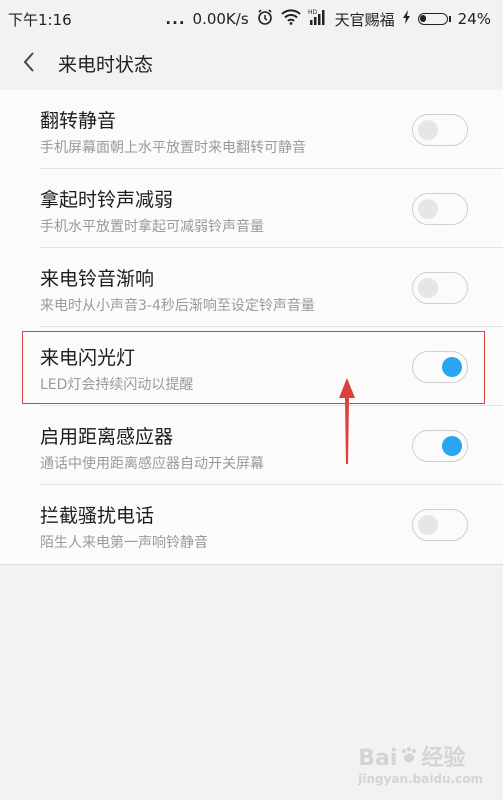  I want to click on battery-percent: 24%, so click(474, 19).